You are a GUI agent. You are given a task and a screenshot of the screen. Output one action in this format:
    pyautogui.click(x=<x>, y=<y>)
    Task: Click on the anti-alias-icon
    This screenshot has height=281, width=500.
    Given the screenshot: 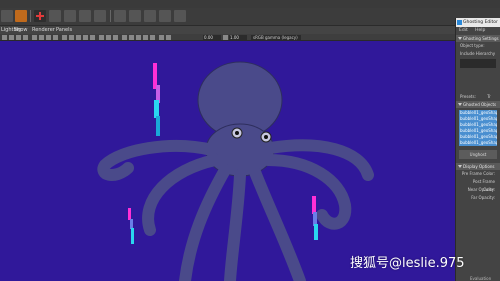 What is the action you would take?
    pyautogui.click(x=145, y=37)
    